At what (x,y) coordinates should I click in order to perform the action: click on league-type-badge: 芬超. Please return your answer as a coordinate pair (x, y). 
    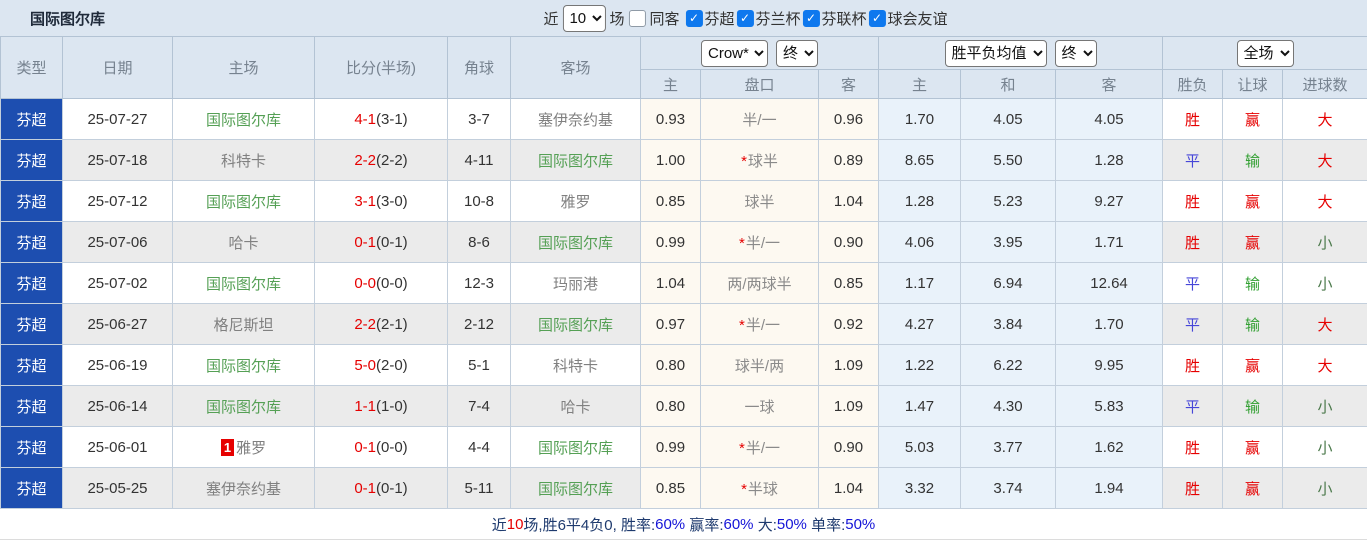
    Looking at the image, I should click on (31, 119).